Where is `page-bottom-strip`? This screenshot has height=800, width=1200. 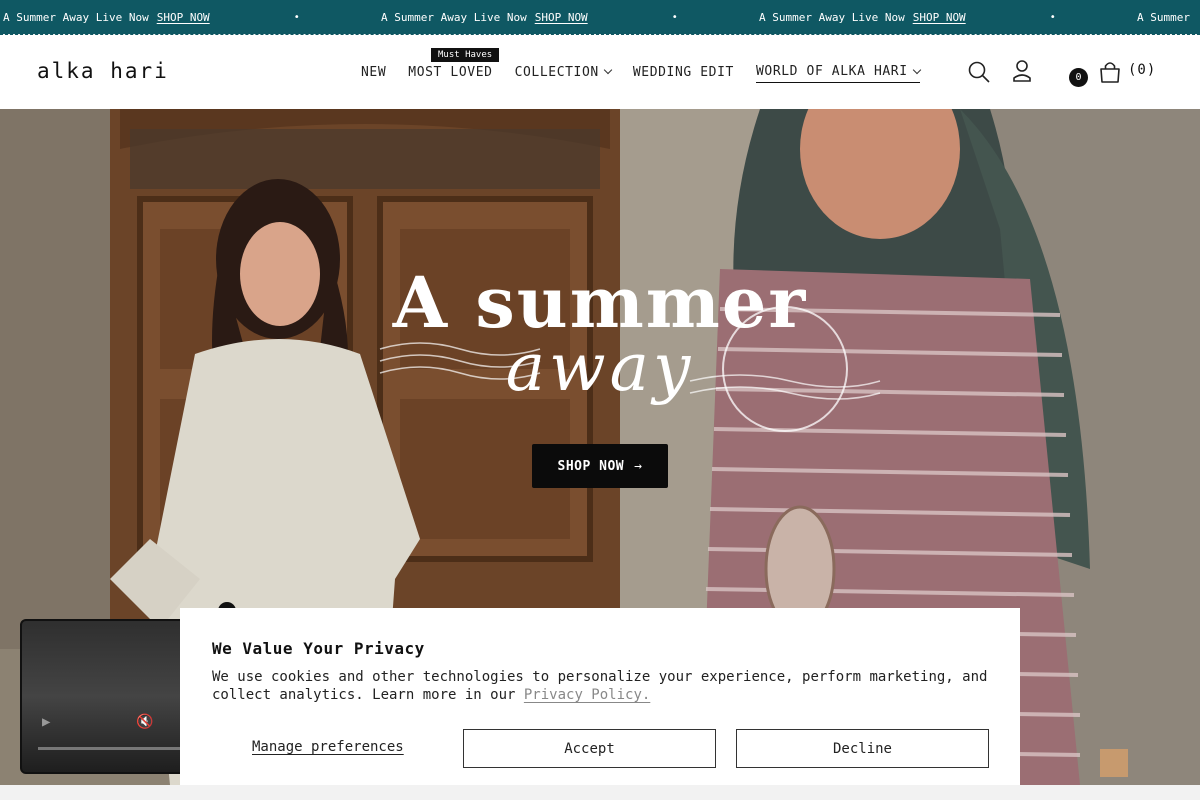 page-bottom-strip is located at coordinates (600, 792).